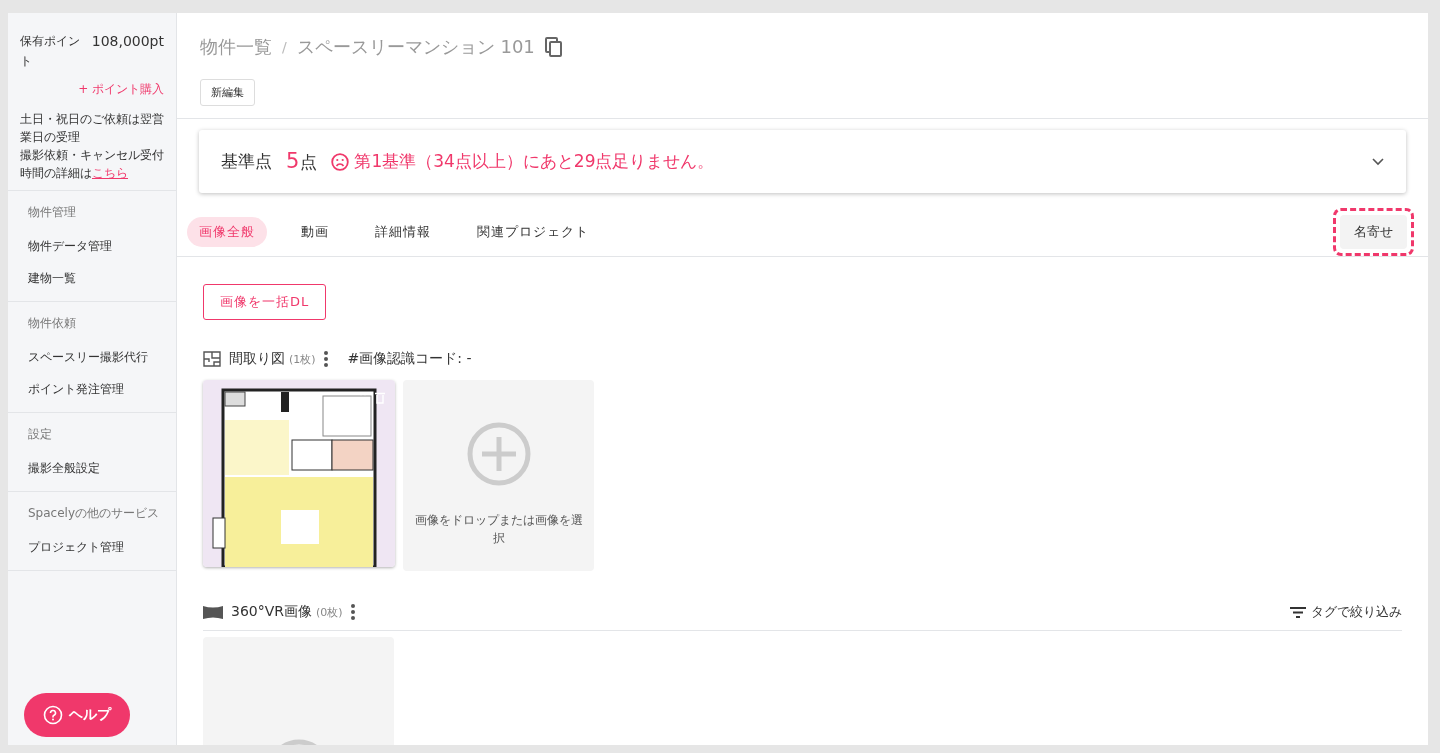 This screenshot has width=1440, height=753. I want to click on section-title: 間取り図, so click(257, 359).